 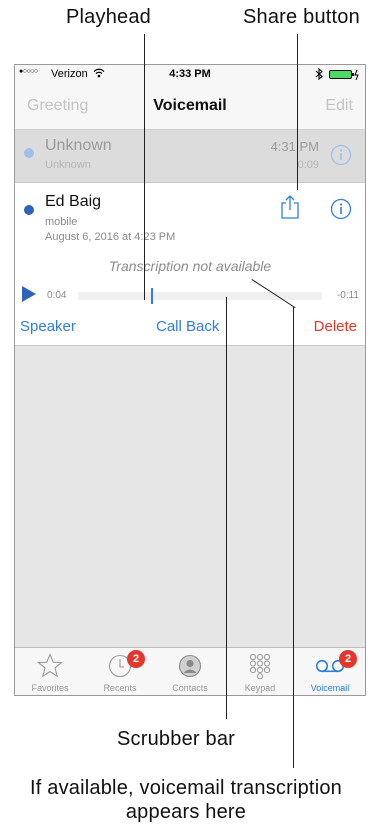 I want to click on caller-subtitle: Unknown, so click(x=68, y=165).